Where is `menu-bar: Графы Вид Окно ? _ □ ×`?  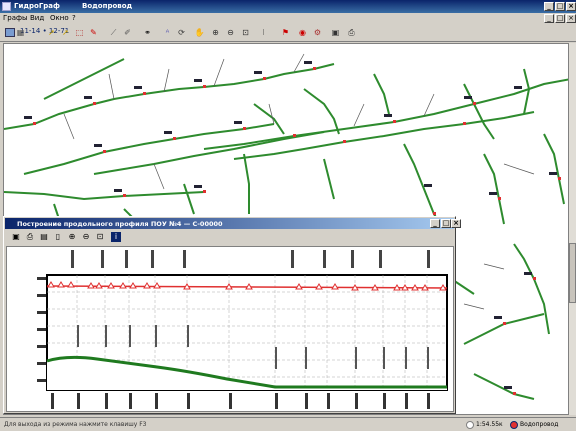 menu-bar: Графы Вид Окно ? _ □ × is located at coordinates (288, 18).